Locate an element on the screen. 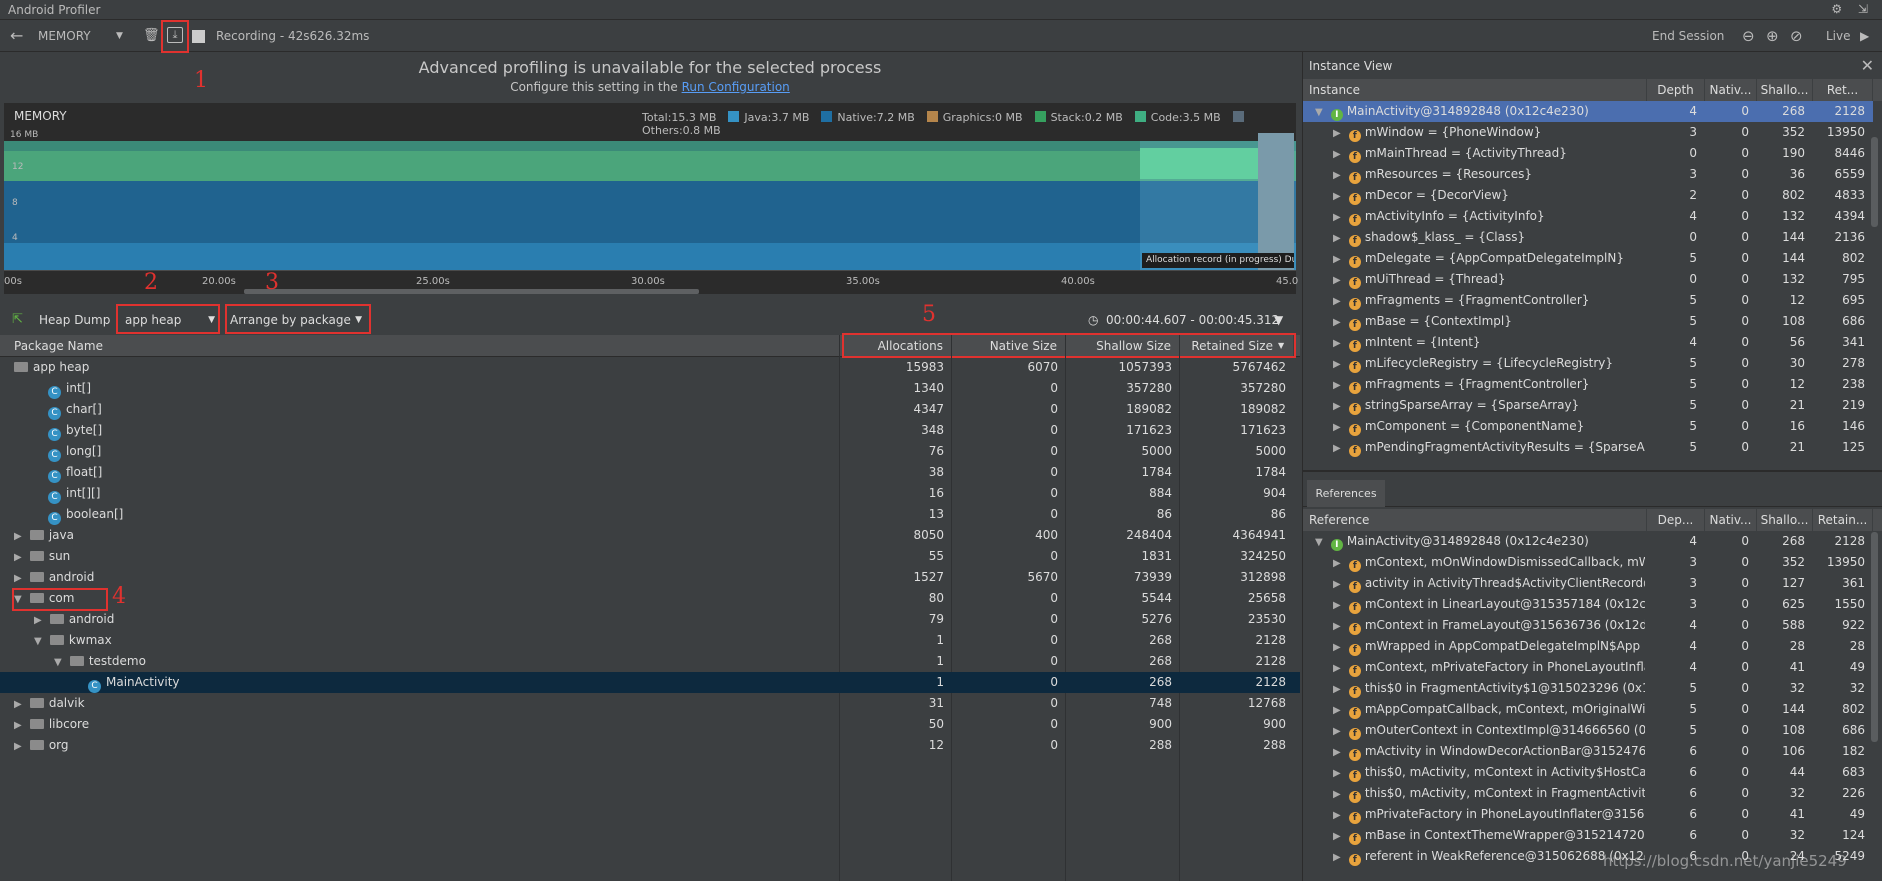  instance-row: ▶ f mWindow = {PhoneWindow} 3 0 352 13950 is located at coordinates (1588, 132).